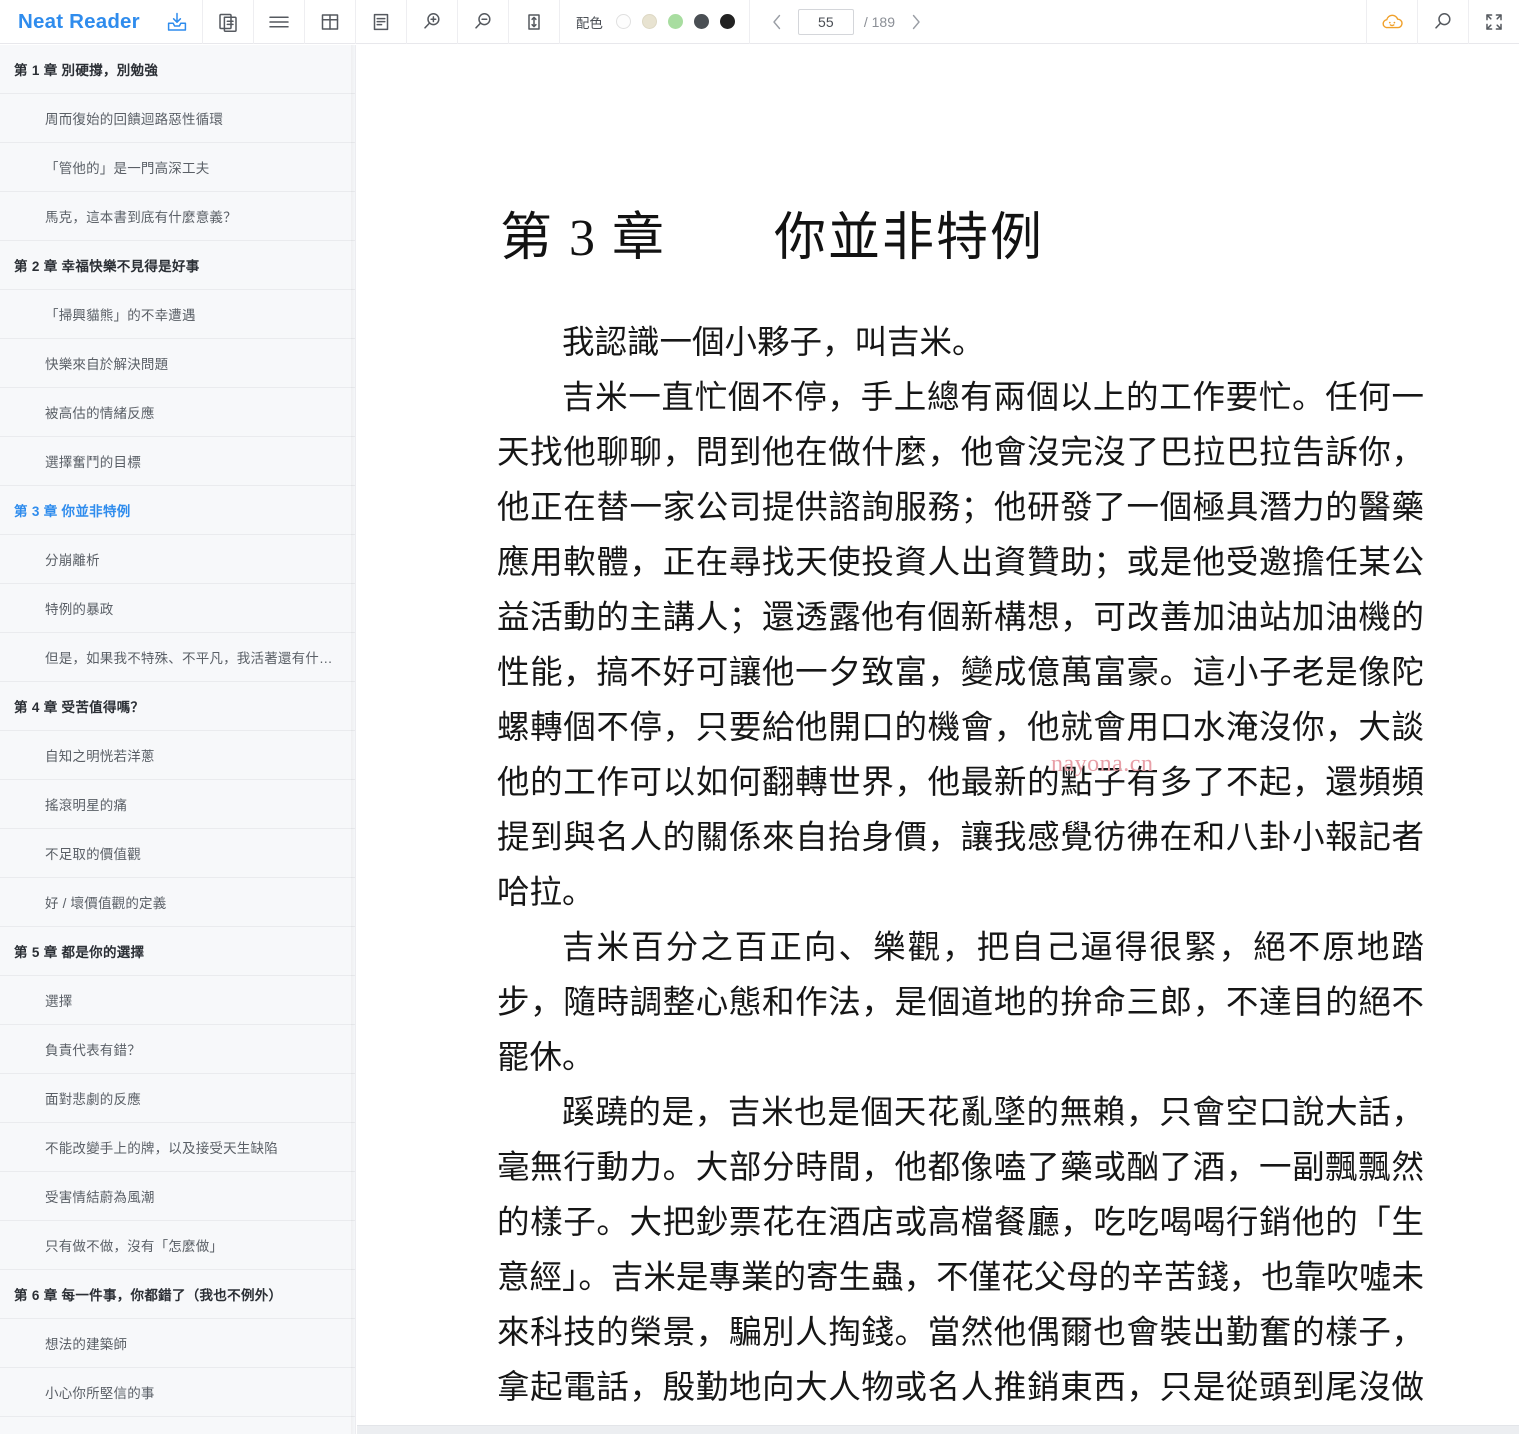 This screenshot has height=1434, width=1519. What do you see at coordinates (330, 22) in the screenshot?
I see `grid-layout-icon` at bounding box center [330, 22].